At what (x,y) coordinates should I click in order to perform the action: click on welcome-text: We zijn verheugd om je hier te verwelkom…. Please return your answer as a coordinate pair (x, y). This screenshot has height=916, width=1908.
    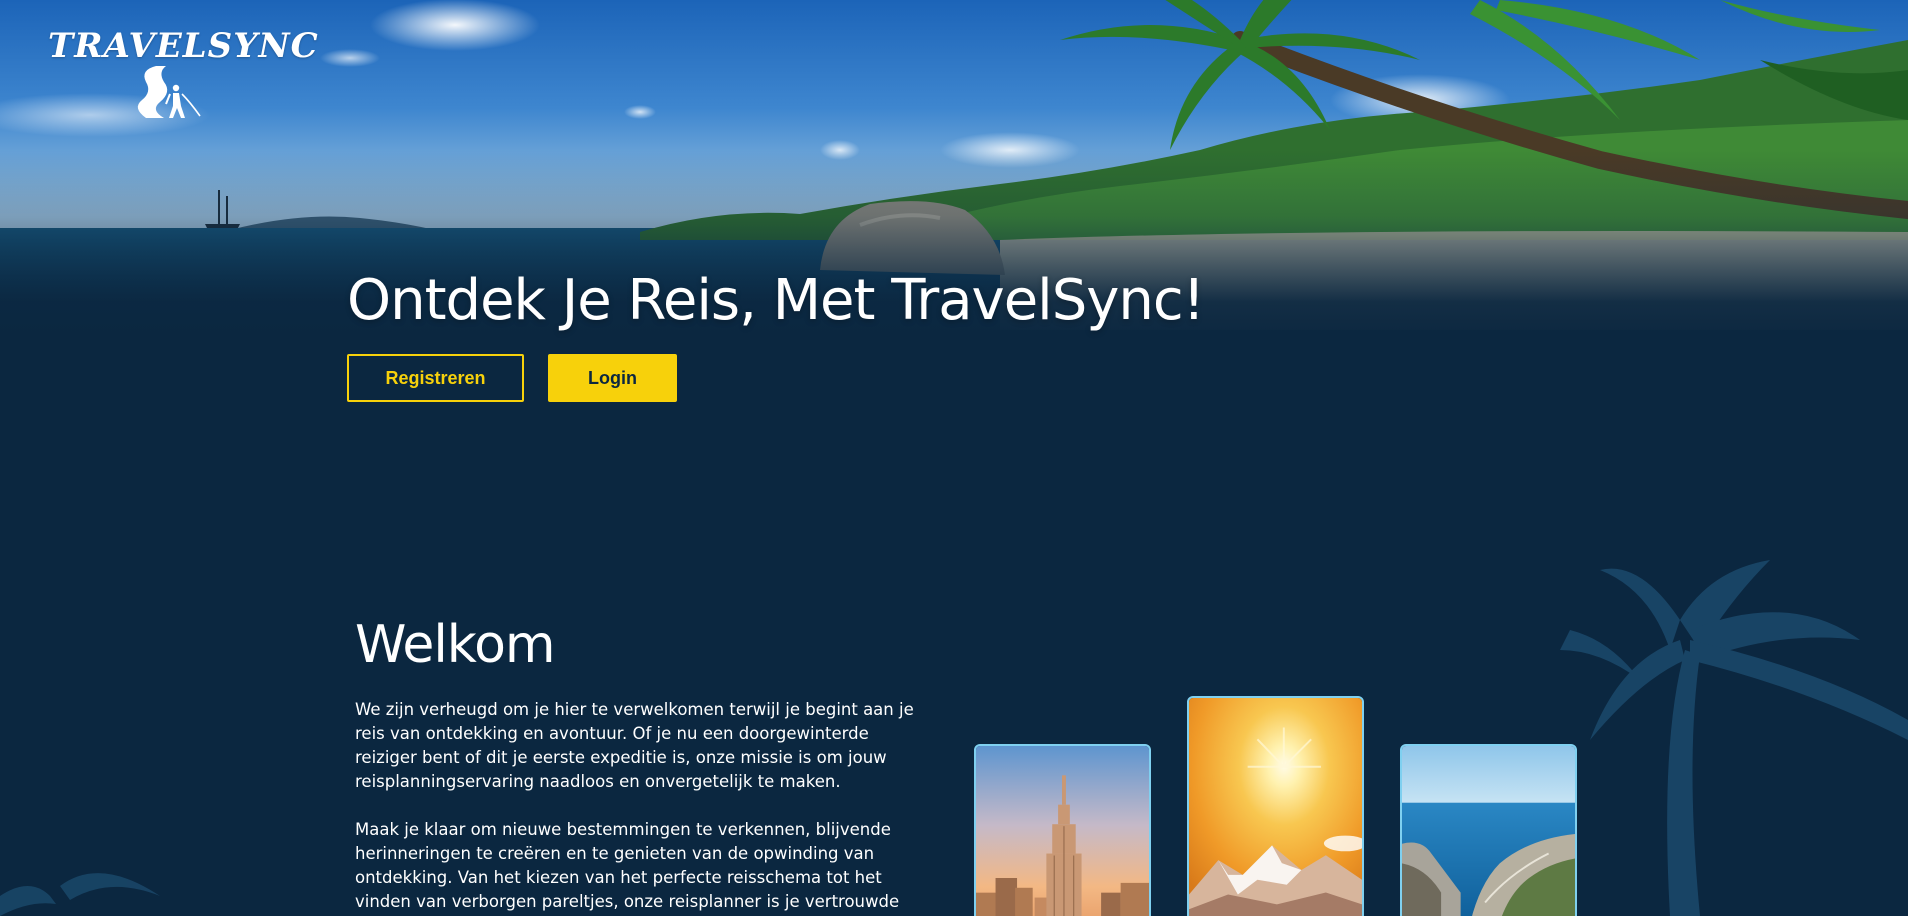
    Looking at the image, I should click on (635, 807).